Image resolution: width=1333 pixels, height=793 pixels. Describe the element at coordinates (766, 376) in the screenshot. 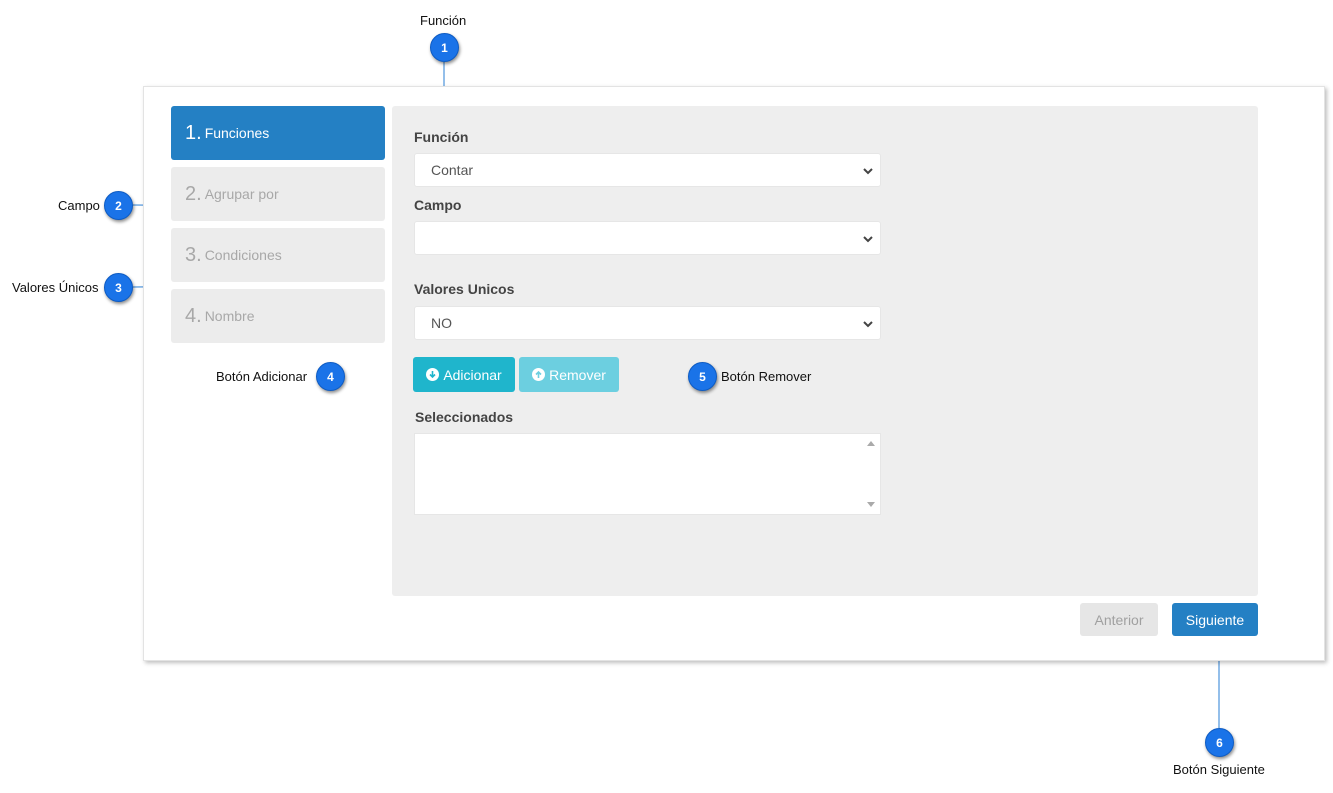

I see `callout-text-remover: Botón Remover` at that location.